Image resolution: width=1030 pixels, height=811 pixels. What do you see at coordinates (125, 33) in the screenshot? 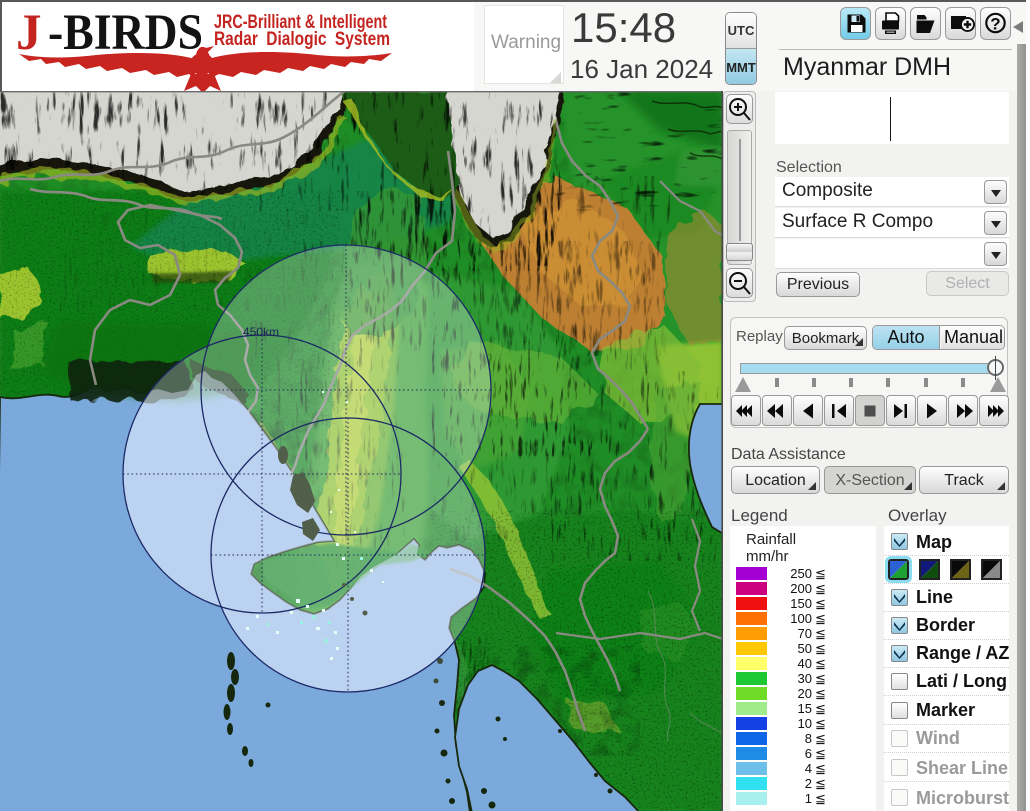
I see `svg-text: -BIRDS` at bounding box center [125, 33].